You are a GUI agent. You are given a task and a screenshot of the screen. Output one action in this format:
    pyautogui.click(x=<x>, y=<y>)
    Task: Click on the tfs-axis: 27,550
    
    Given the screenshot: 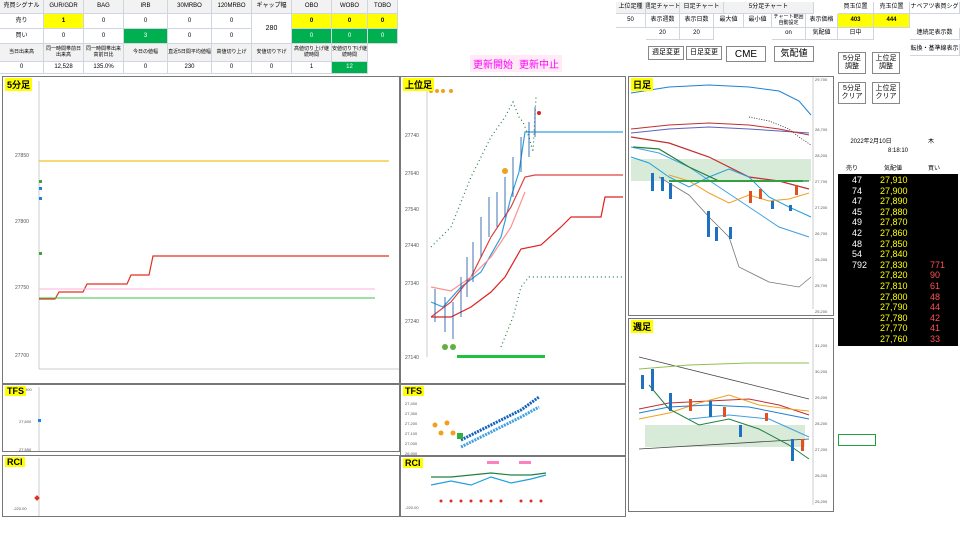 What is the action you would take?
    pyautogui.click(x=25, y=449)
    